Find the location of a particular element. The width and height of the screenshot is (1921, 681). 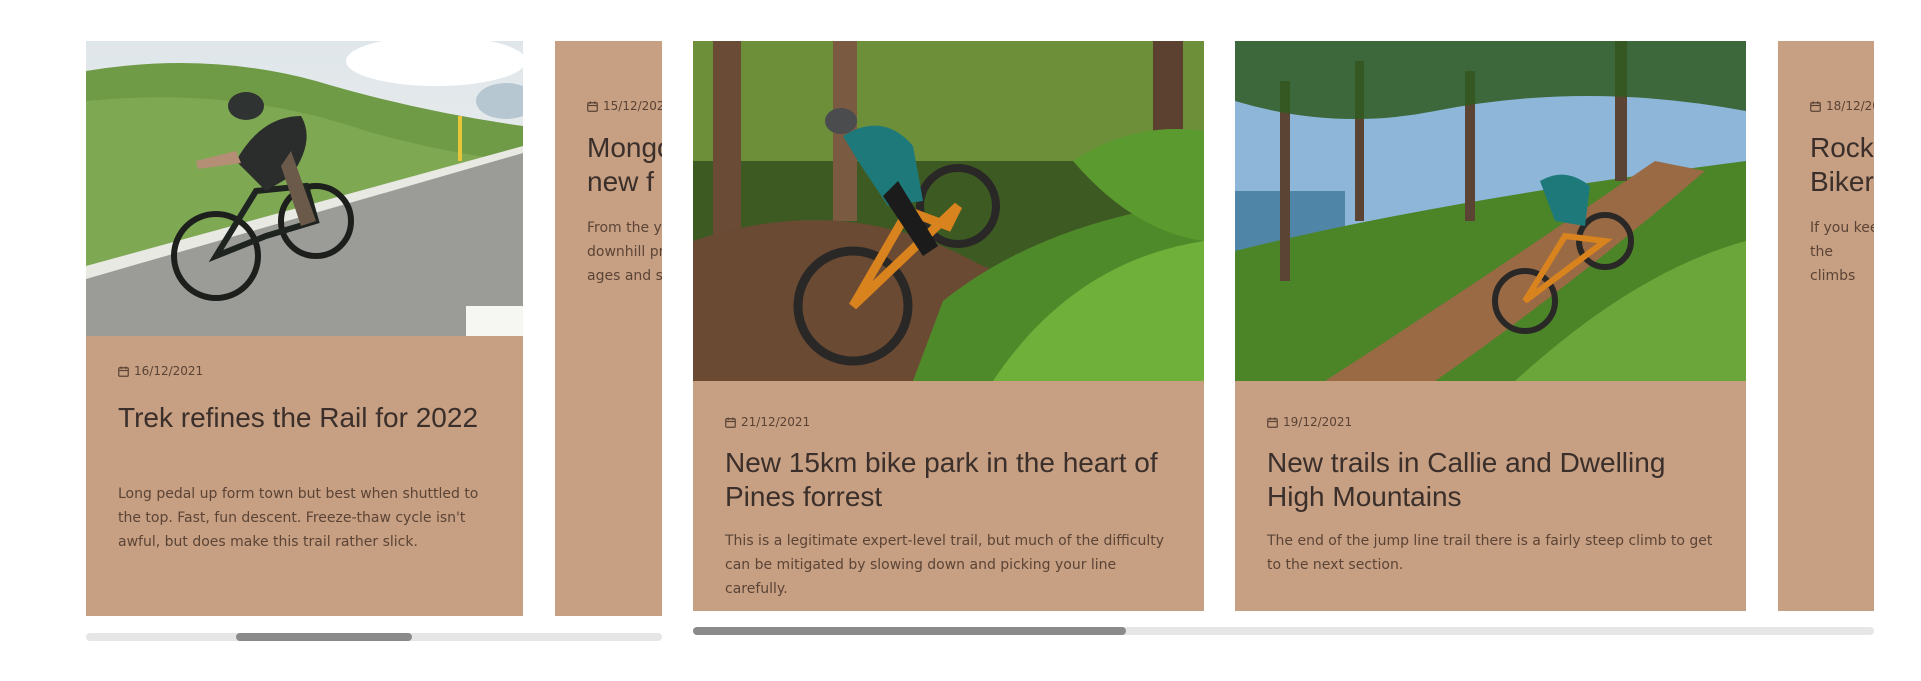

mountain-biker-coast-photo is located at coordinates (1490, 211).